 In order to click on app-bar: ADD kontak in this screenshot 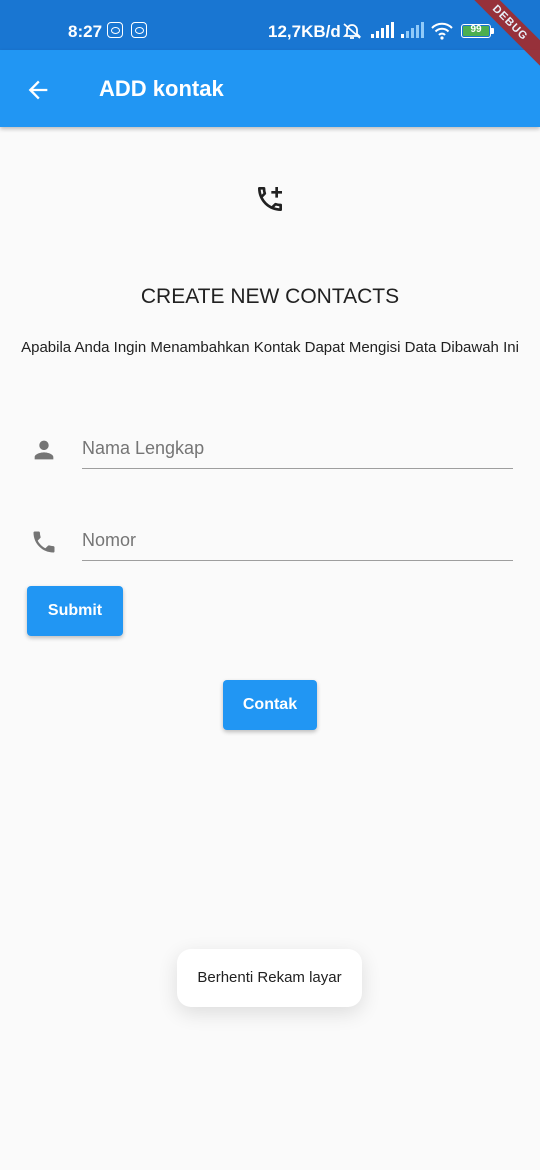, I will do `click(270, 88)`.